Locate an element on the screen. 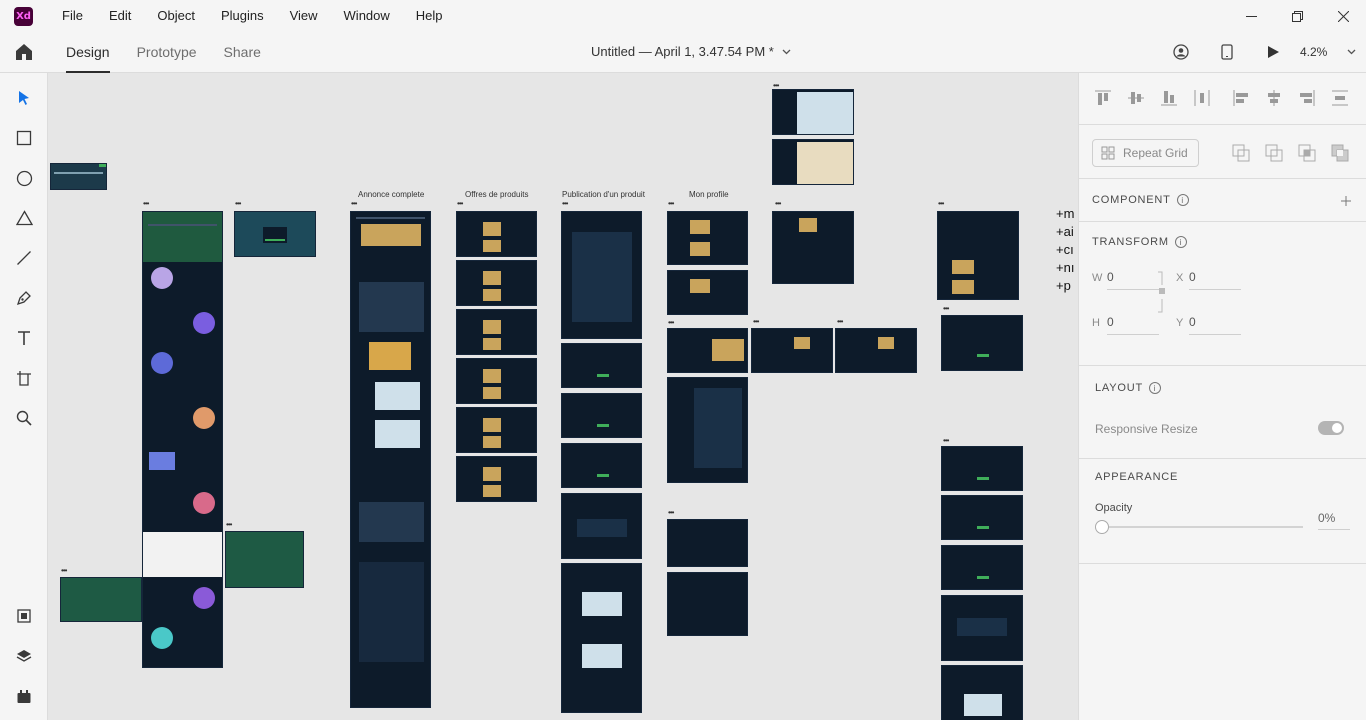  menu-edit: Edit is located at coordinates (120, 16).